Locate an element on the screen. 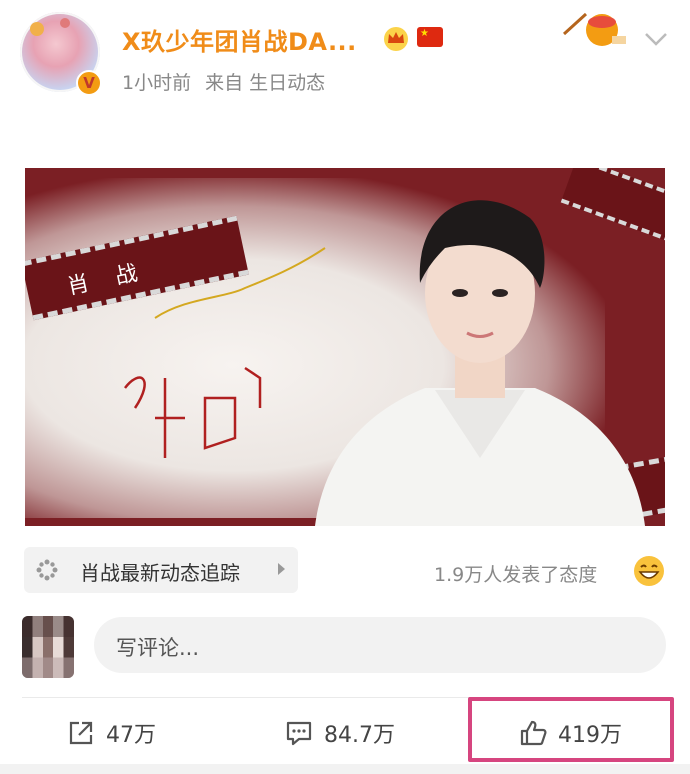  comment-icon is located at coordinates (299, 733).